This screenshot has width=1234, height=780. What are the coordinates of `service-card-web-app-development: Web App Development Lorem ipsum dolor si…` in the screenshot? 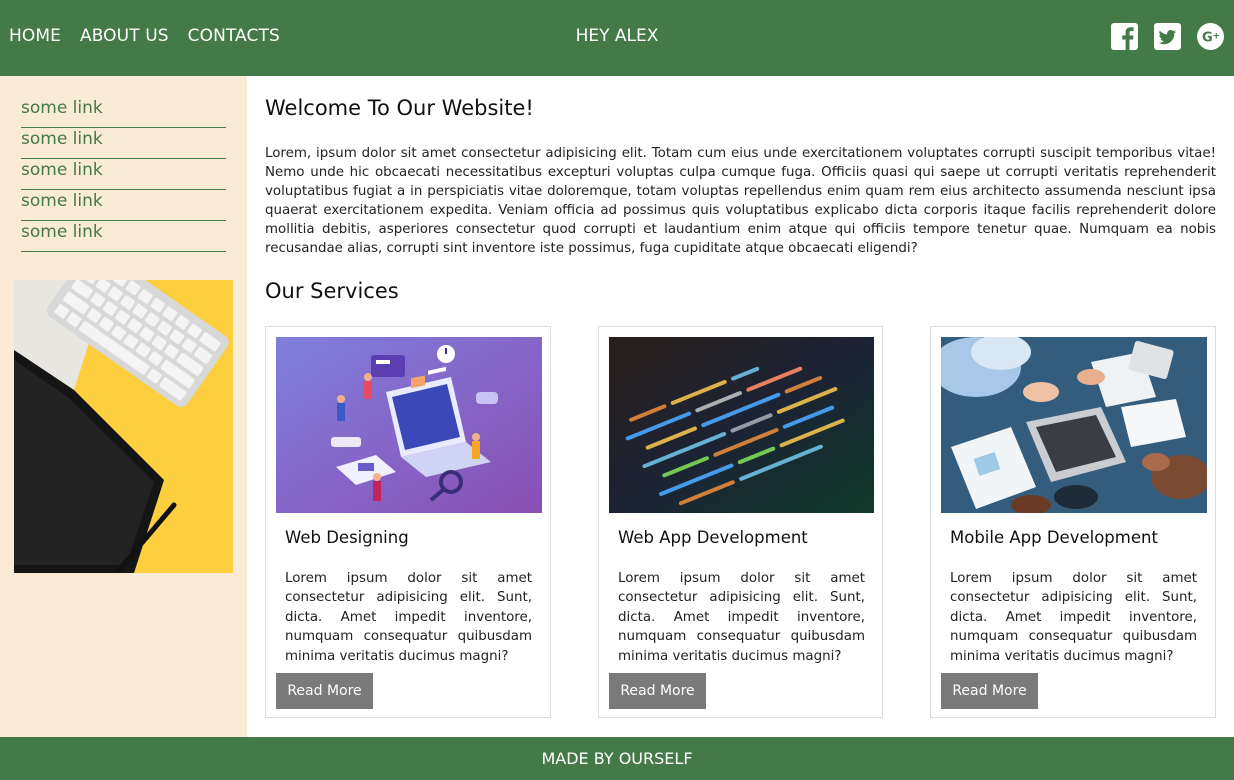 It's located at (740, 522).